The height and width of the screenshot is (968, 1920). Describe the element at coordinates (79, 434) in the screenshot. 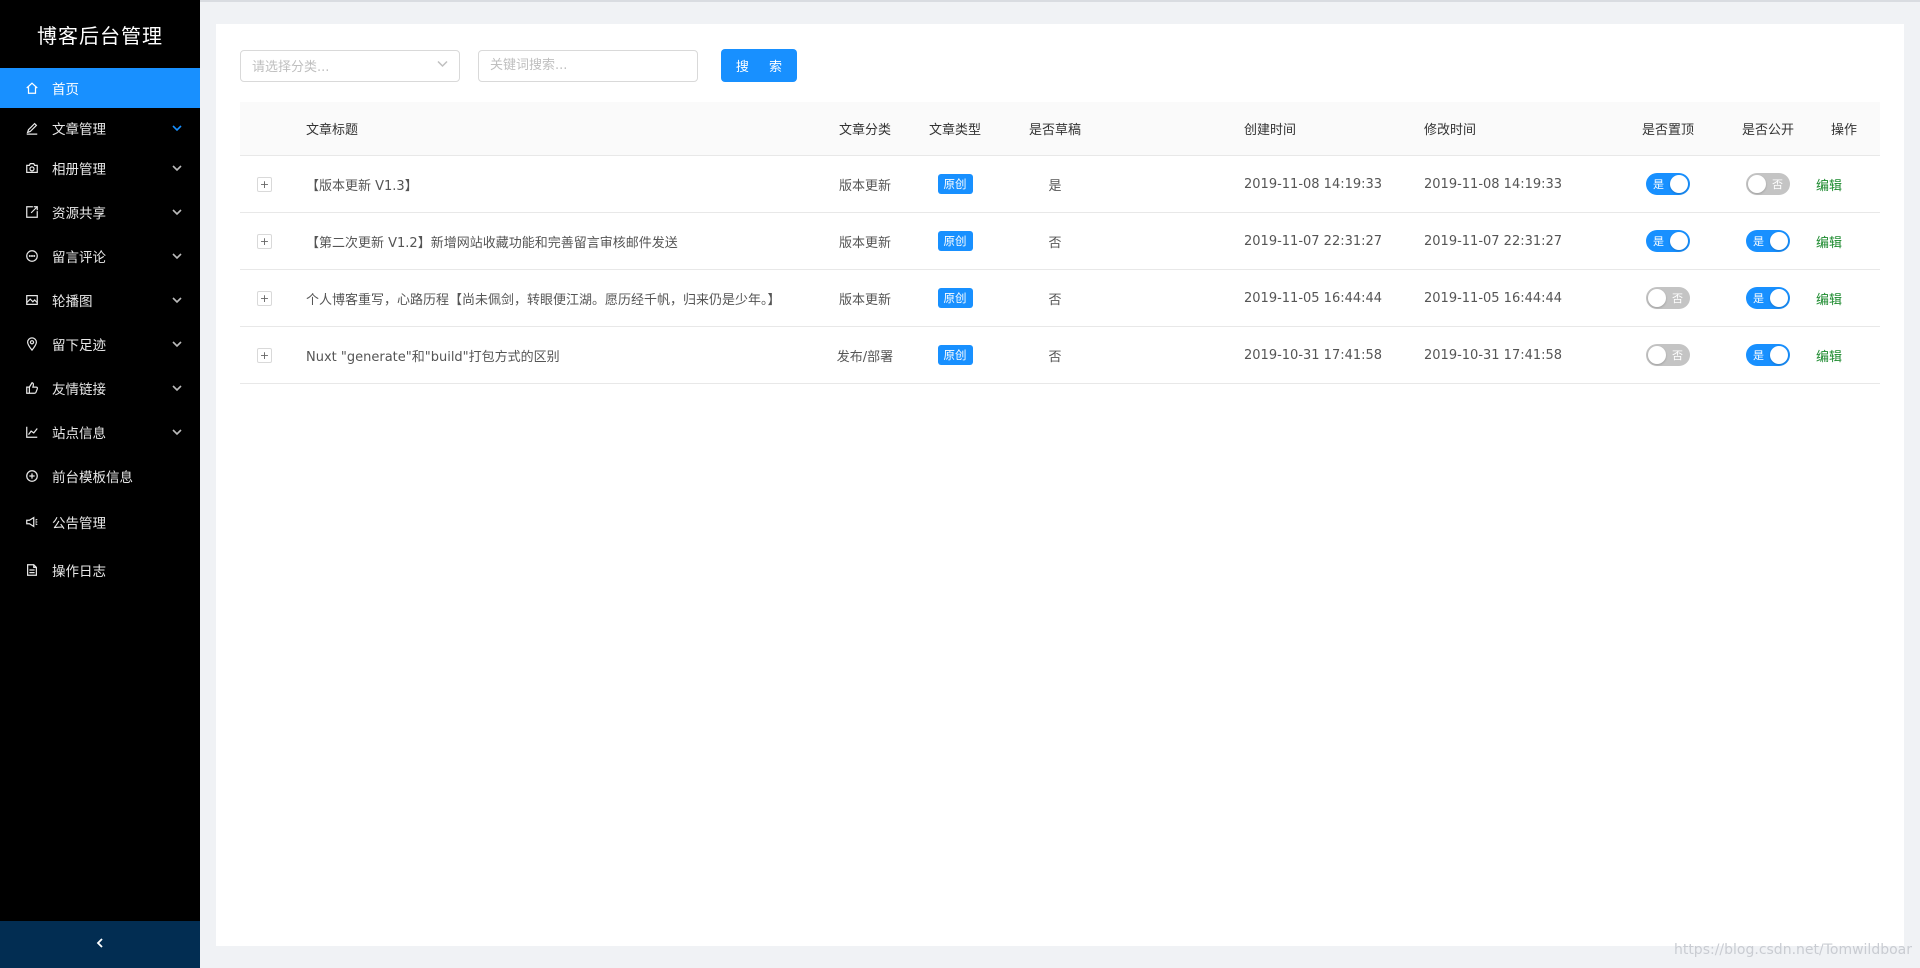

I see `sidebar-item-label: 站点信息` at that location.